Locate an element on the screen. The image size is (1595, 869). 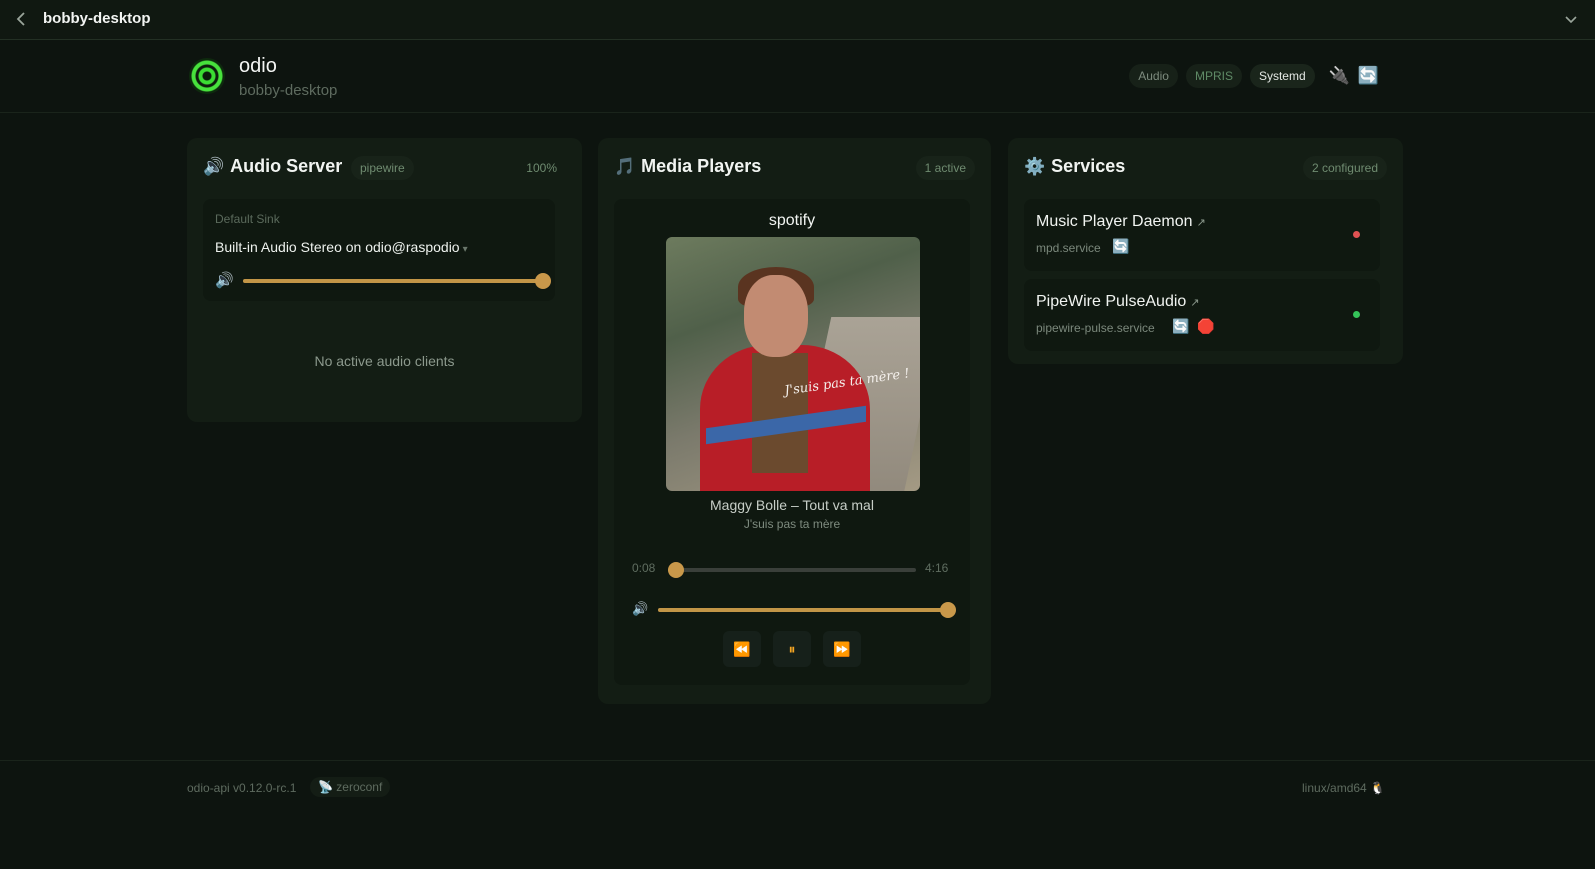
audio-server-title: 🔊 Audio Server is located at coordinates (273, 166).